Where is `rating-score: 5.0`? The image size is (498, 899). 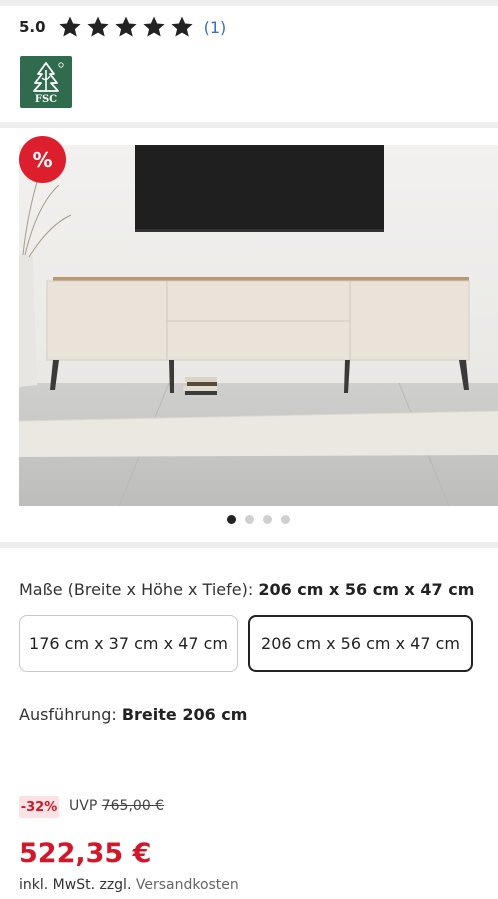
rating-score: 5.0 is located at coordinates (32, 27).